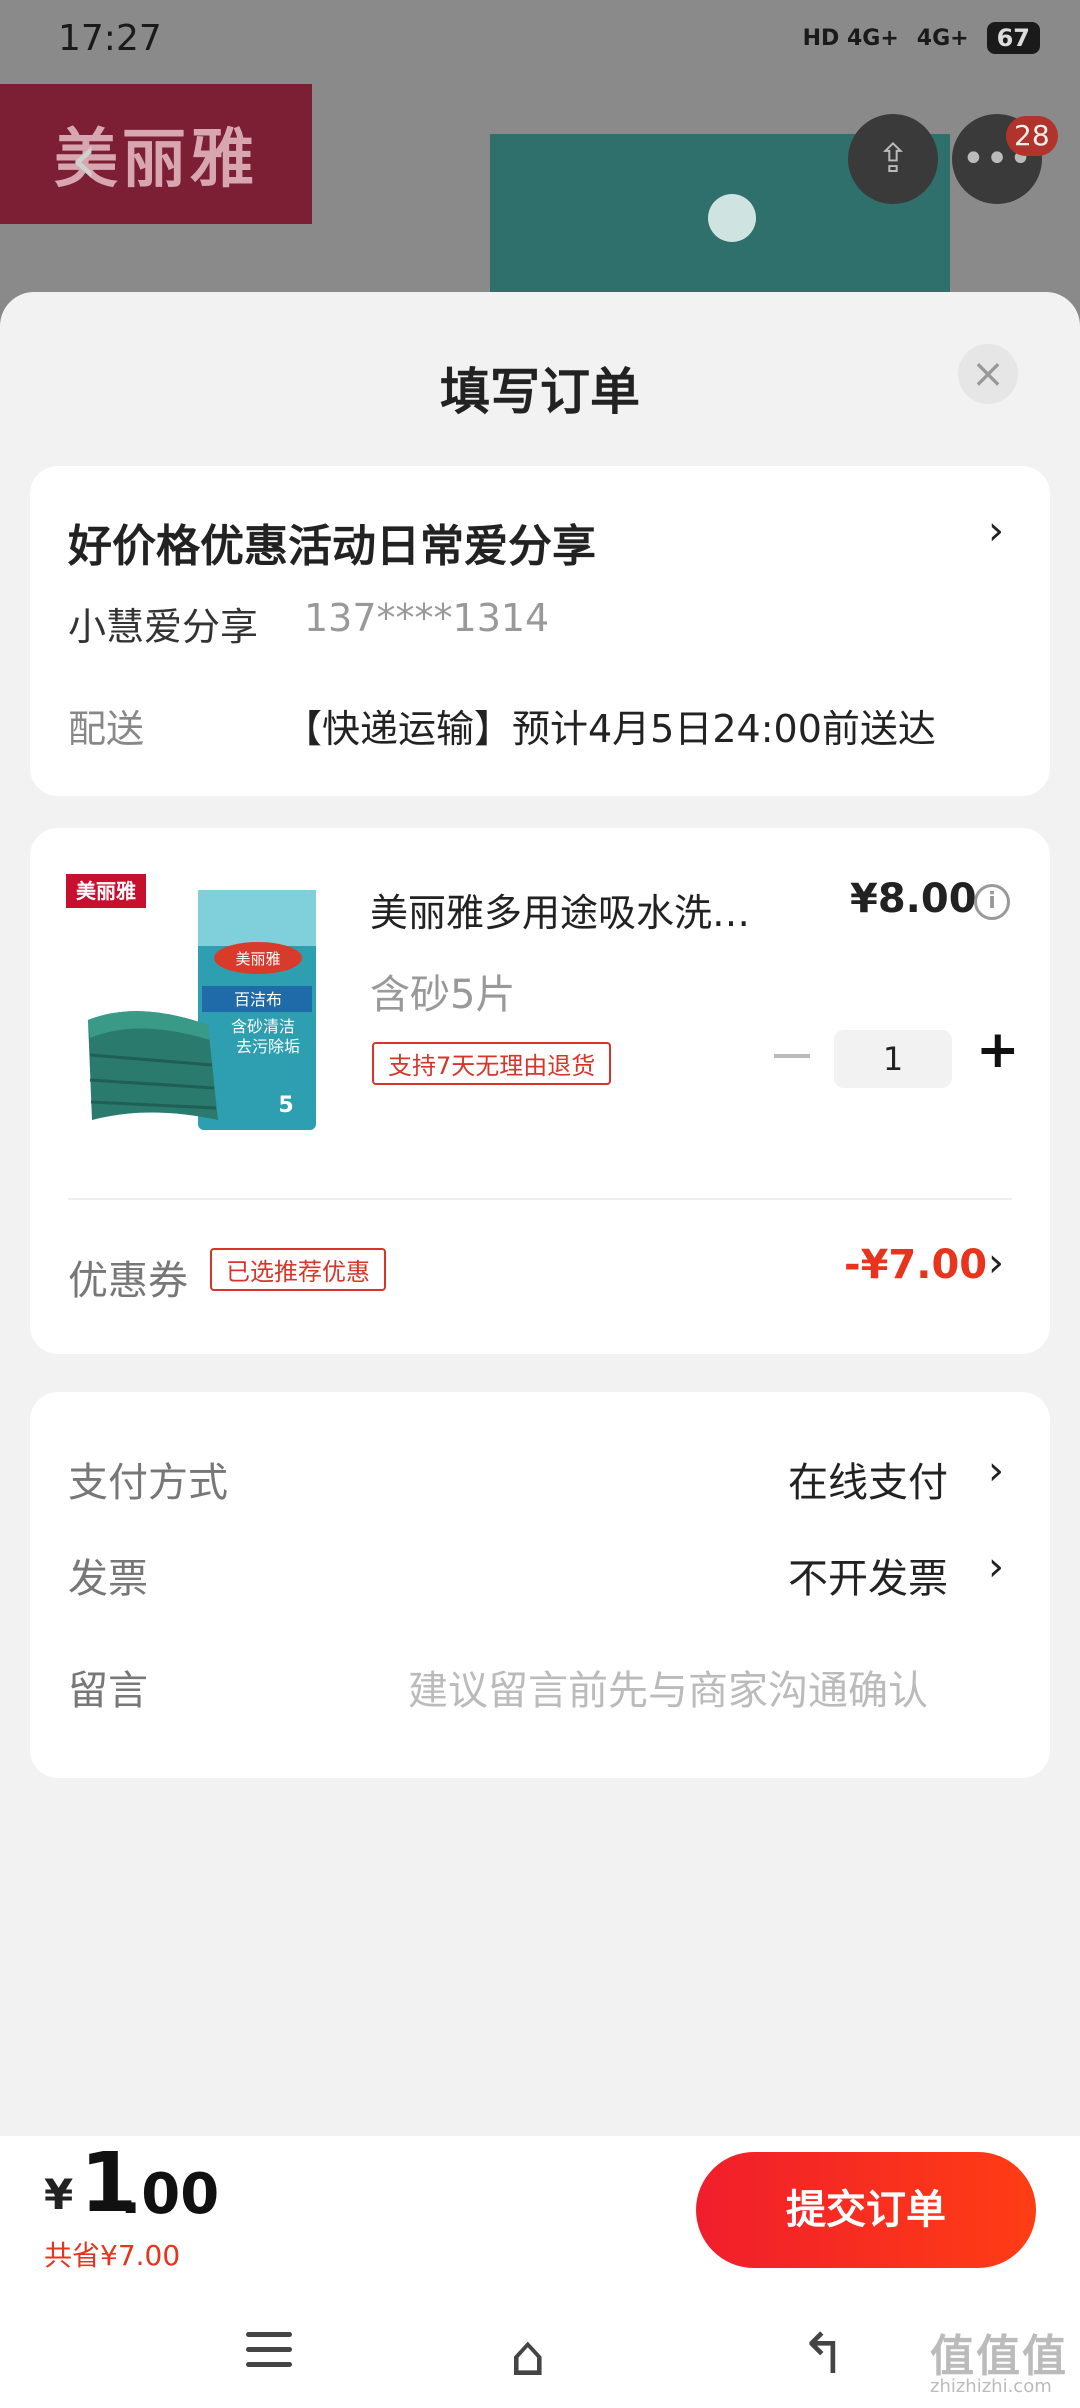 This screenshot has width=1080, height=2408. I want to click on submit-order-button: 提交订单, so click(866, 2210).